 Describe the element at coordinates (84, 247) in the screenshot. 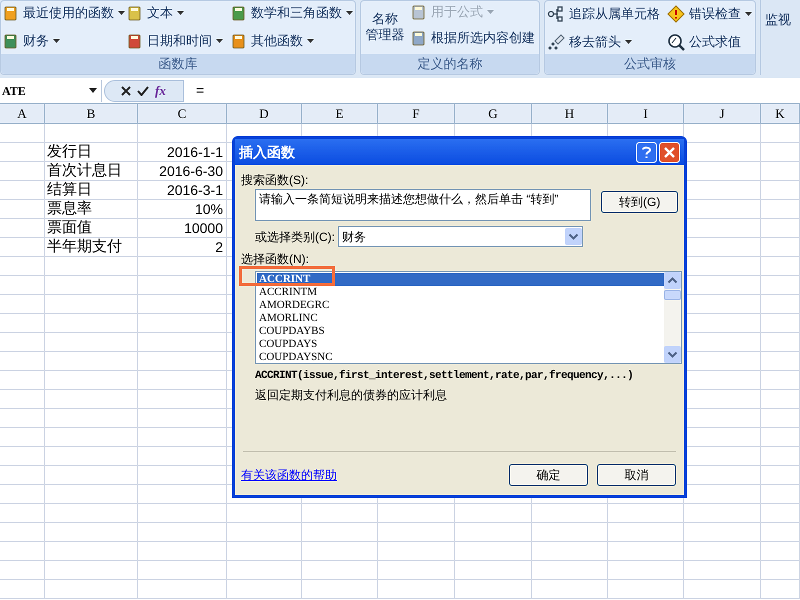

I see `cell-label: 半年期支付` at that location.